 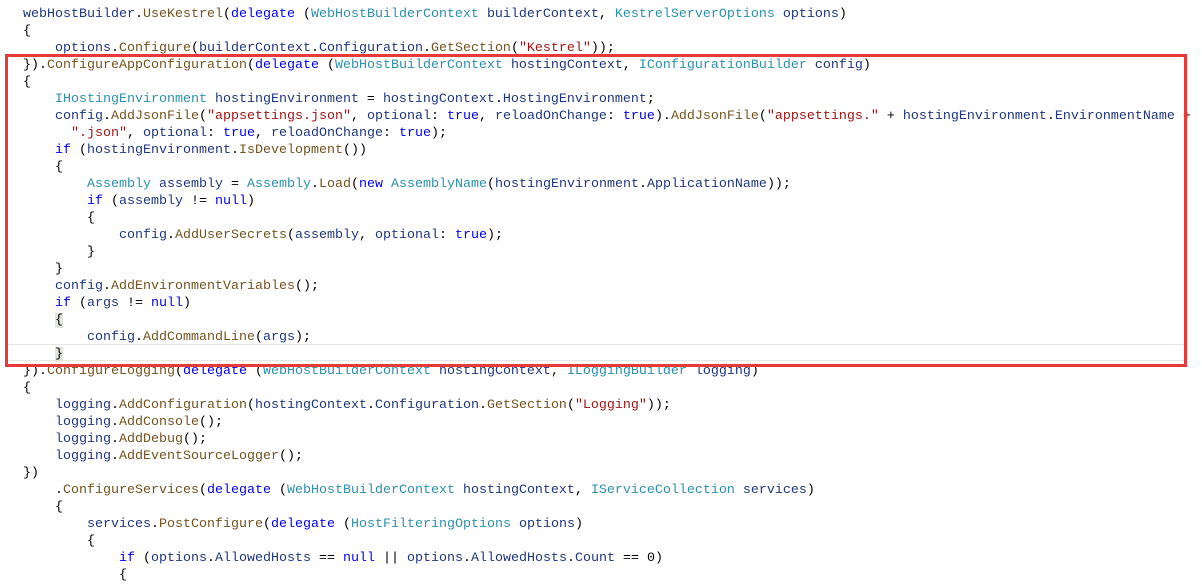 I want to click on code-token: delegate, so click(x=286, y=65).